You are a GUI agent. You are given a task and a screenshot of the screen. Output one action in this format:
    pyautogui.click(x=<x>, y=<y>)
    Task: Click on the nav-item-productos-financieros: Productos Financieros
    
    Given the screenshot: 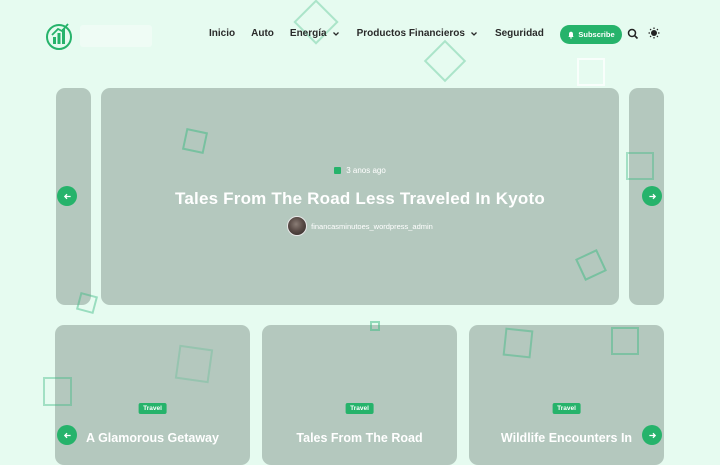 What is the action you would take?
    pyautogui.click(x=418, y=33)
    